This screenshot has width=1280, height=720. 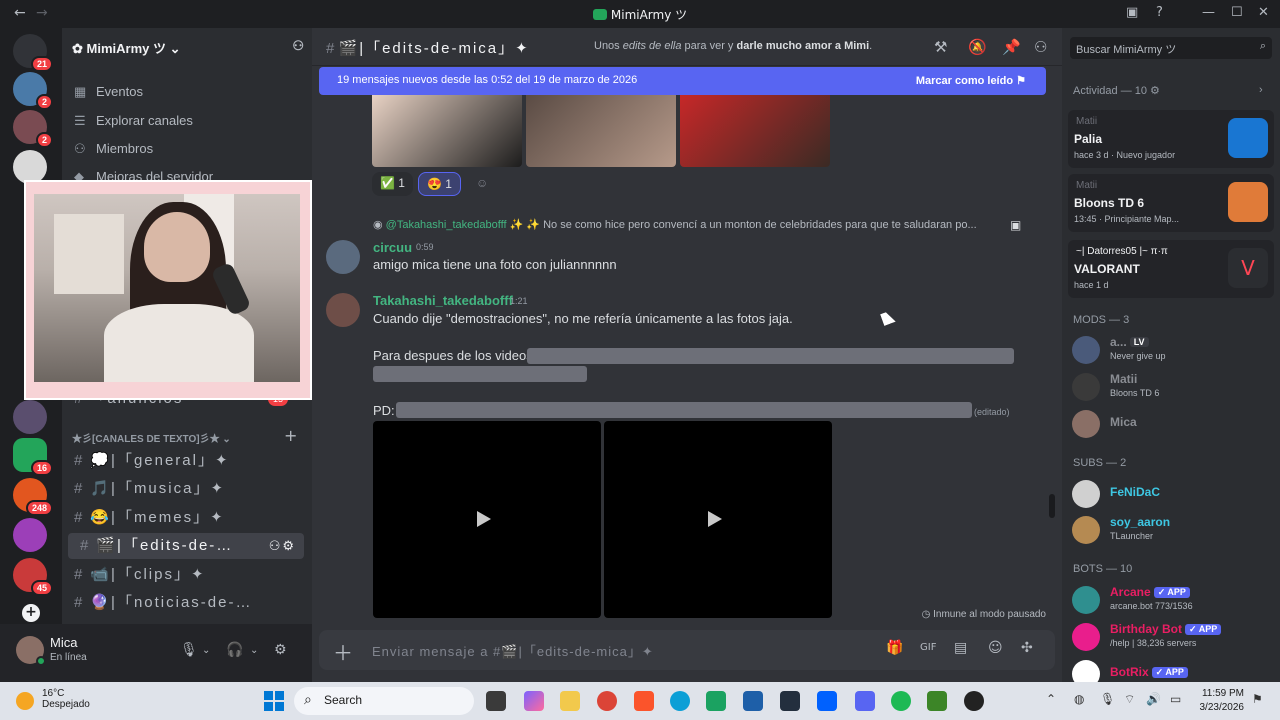 I want to click on channel-clips: # 📹|「clips」✦, so click(x=183, y=575).